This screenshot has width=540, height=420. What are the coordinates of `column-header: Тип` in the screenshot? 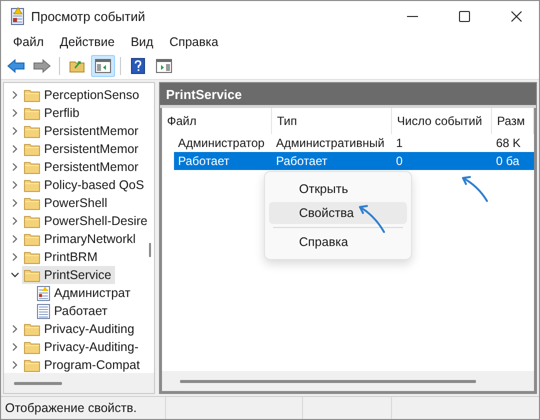 It's located at (332, 121).